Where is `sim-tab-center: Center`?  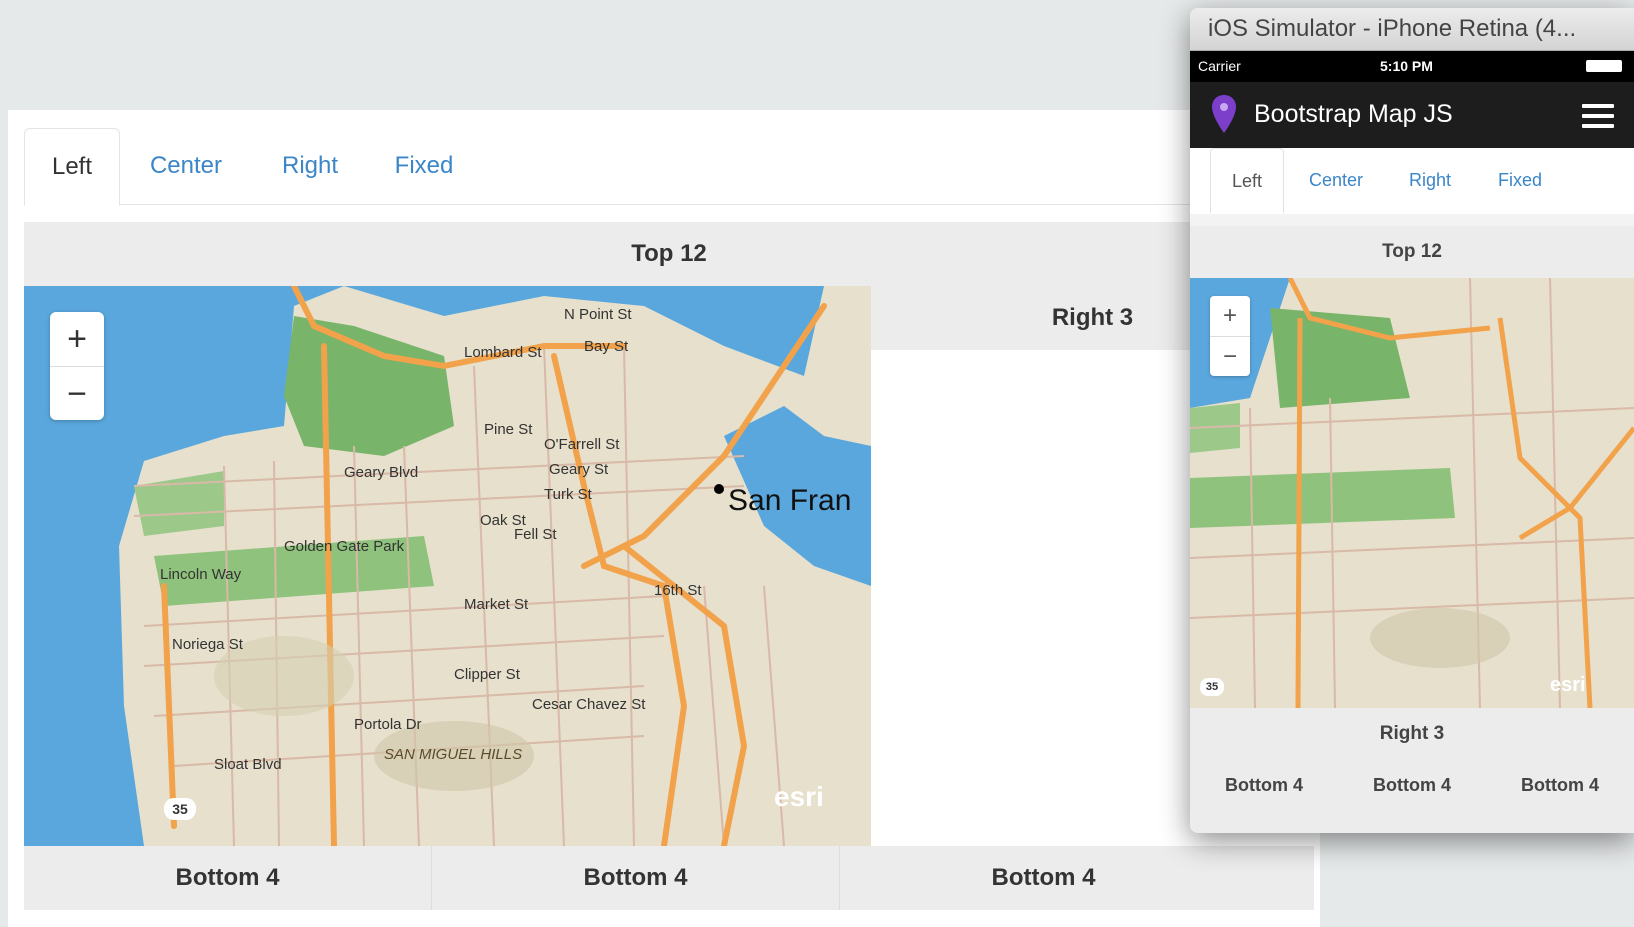 sim-tab-center: Center is located at coordinates (1336, 180).